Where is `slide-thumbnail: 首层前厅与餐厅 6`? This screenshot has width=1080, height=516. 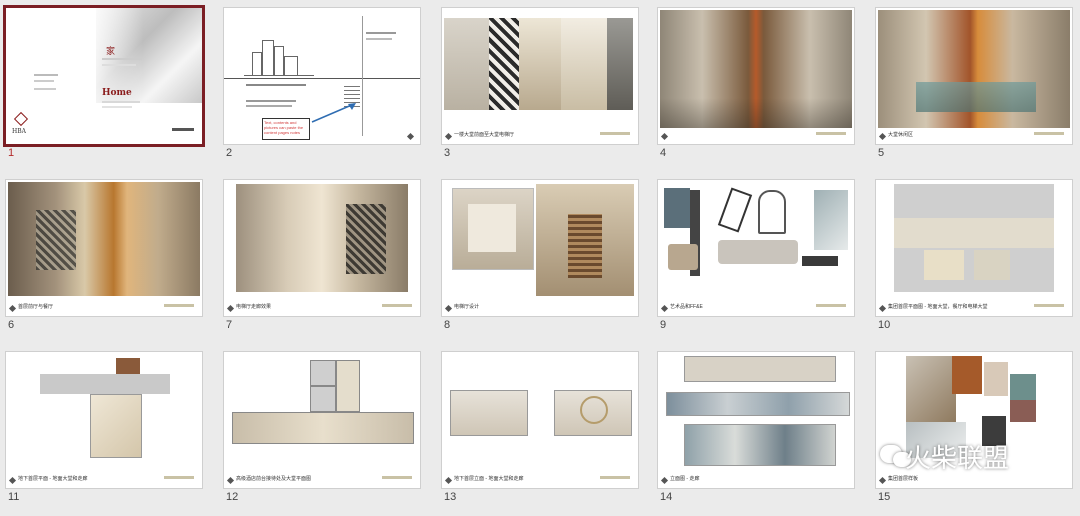
slide-thumbnail: 首层前厅与餐厅 6 is located at coordinates (104, 262).